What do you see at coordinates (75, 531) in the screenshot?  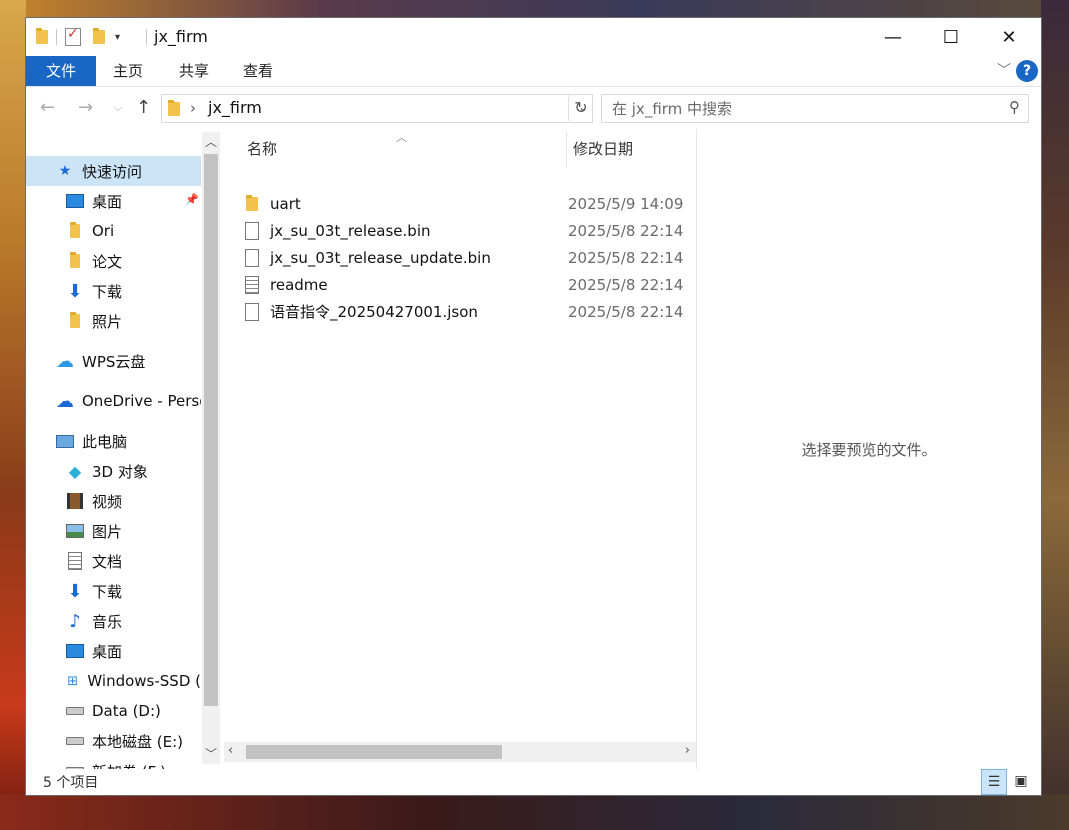 I see `picture-icon` at bounding box center [75, 531].